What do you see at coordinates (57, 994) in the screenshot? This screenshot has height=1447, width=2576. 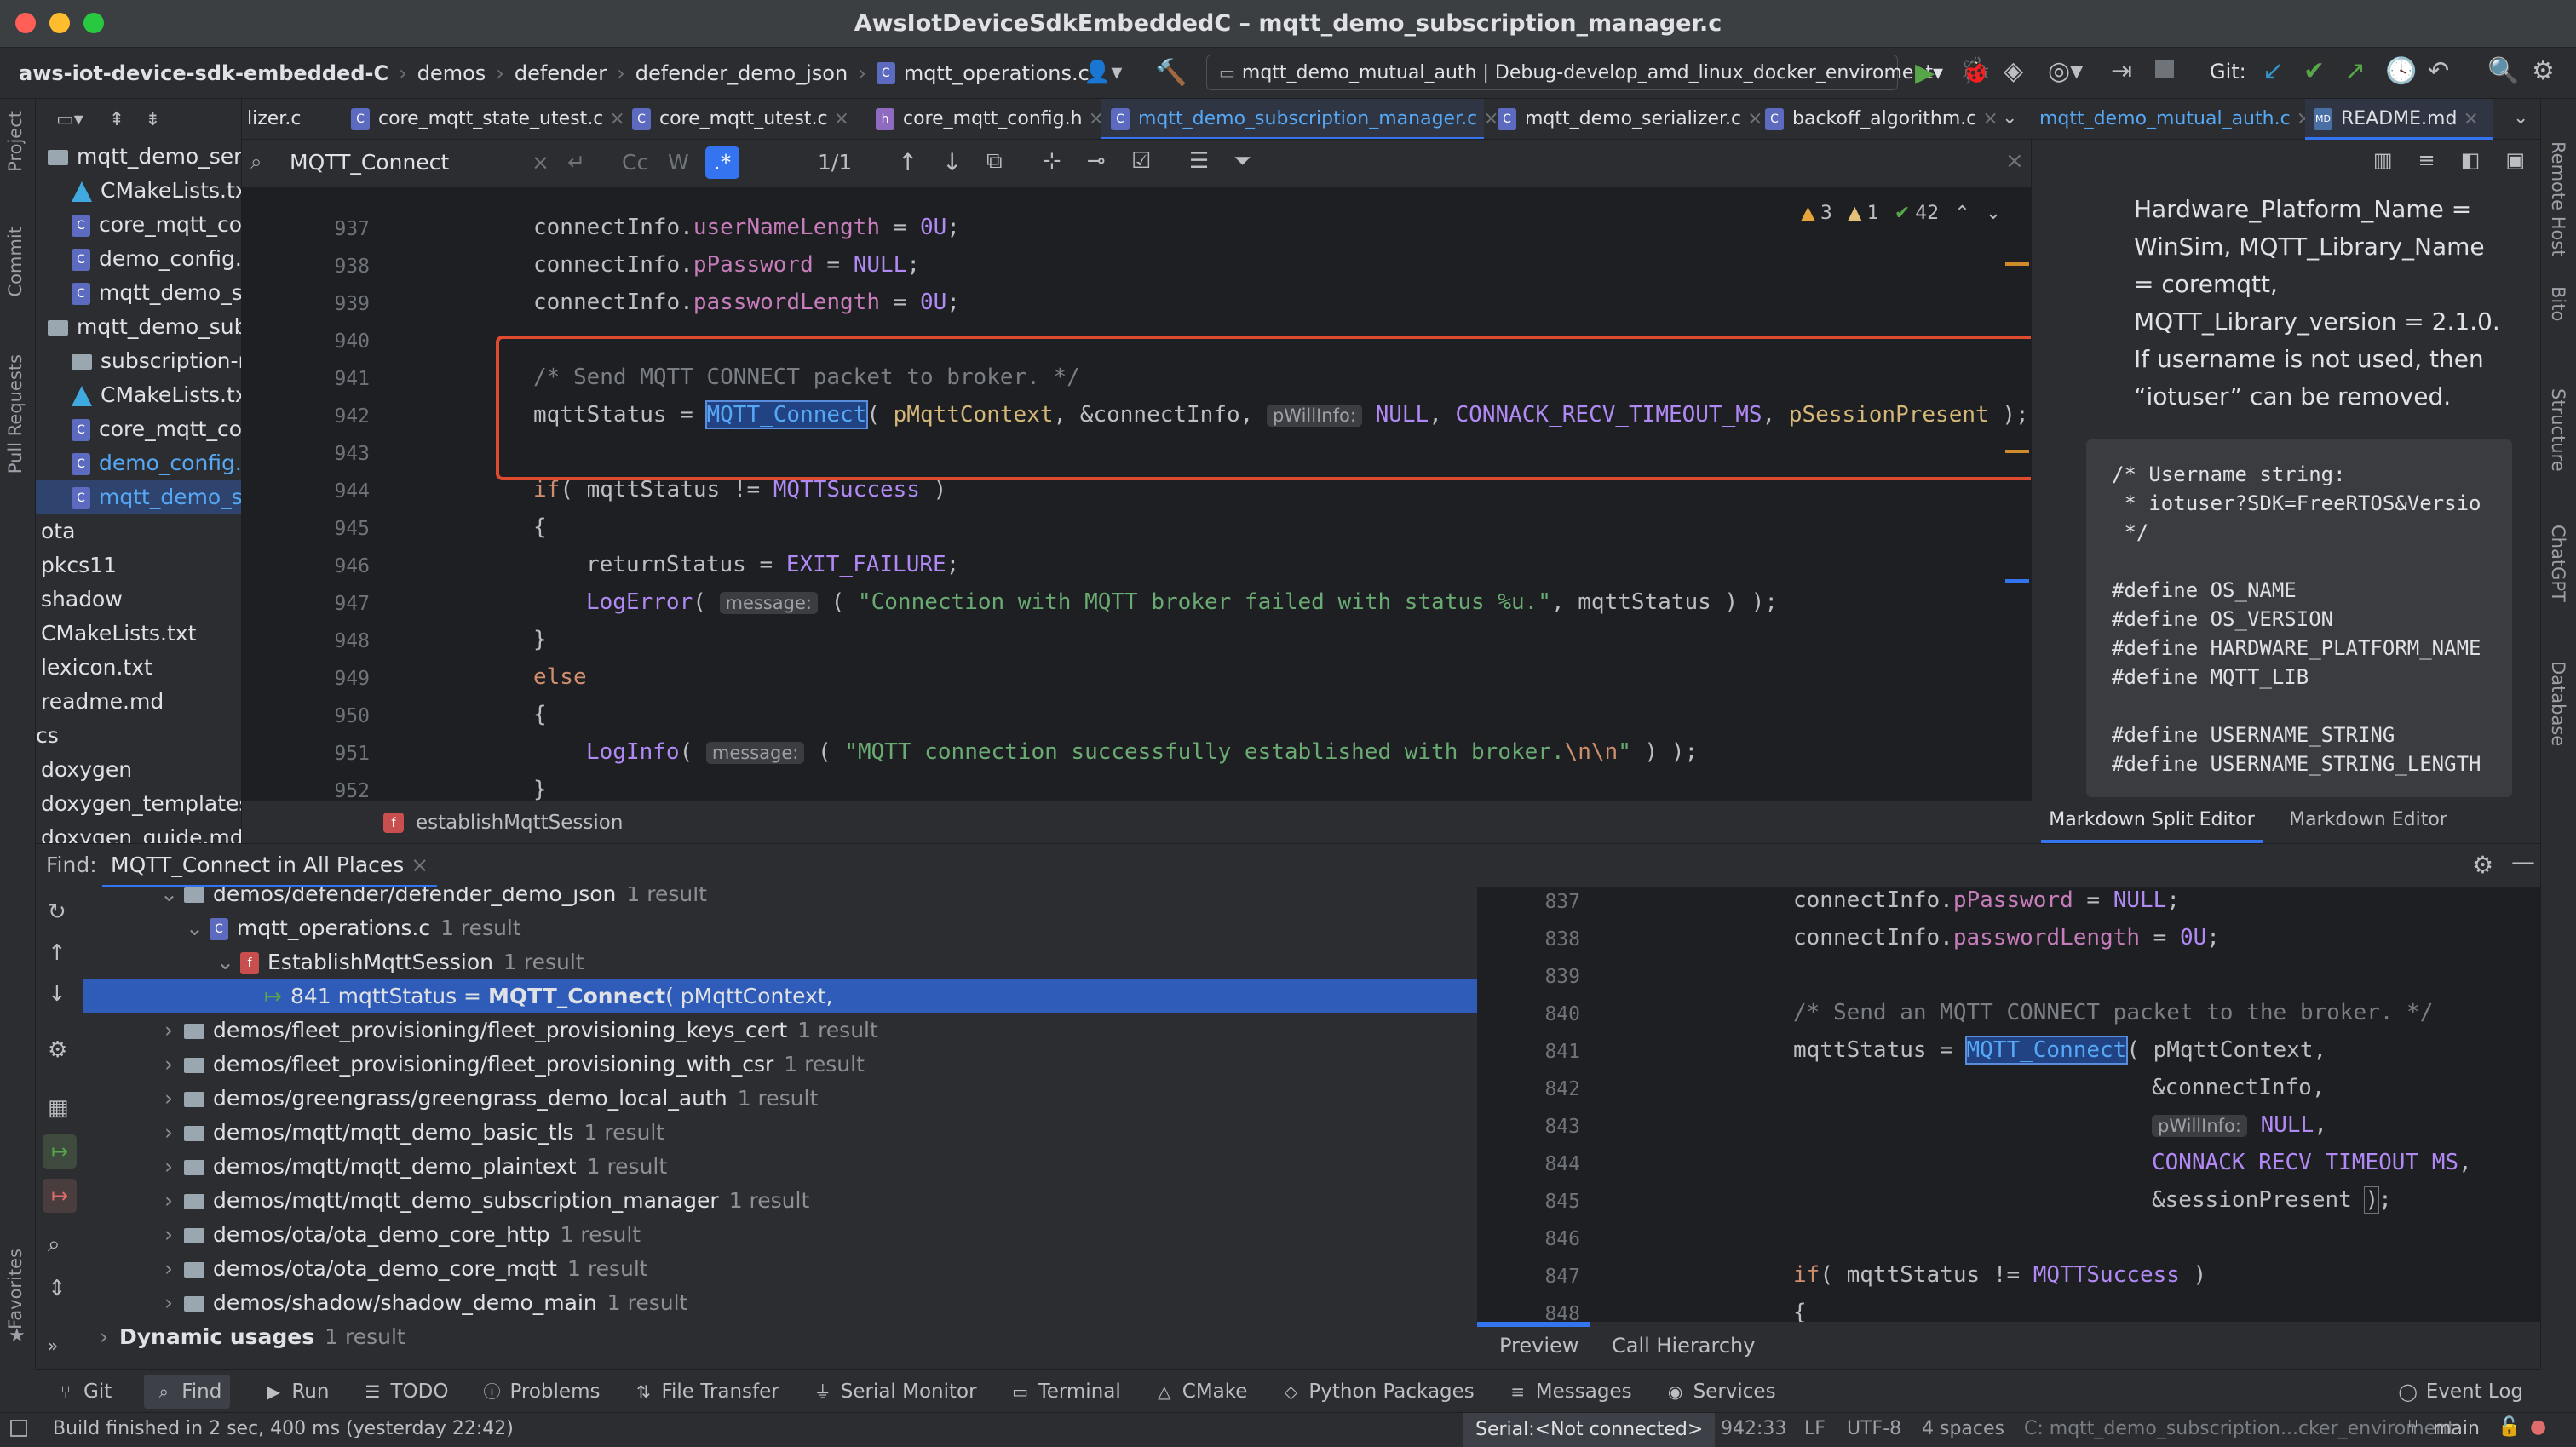 I see `next-result-icon: ↓` at bounding box center [57, 994].